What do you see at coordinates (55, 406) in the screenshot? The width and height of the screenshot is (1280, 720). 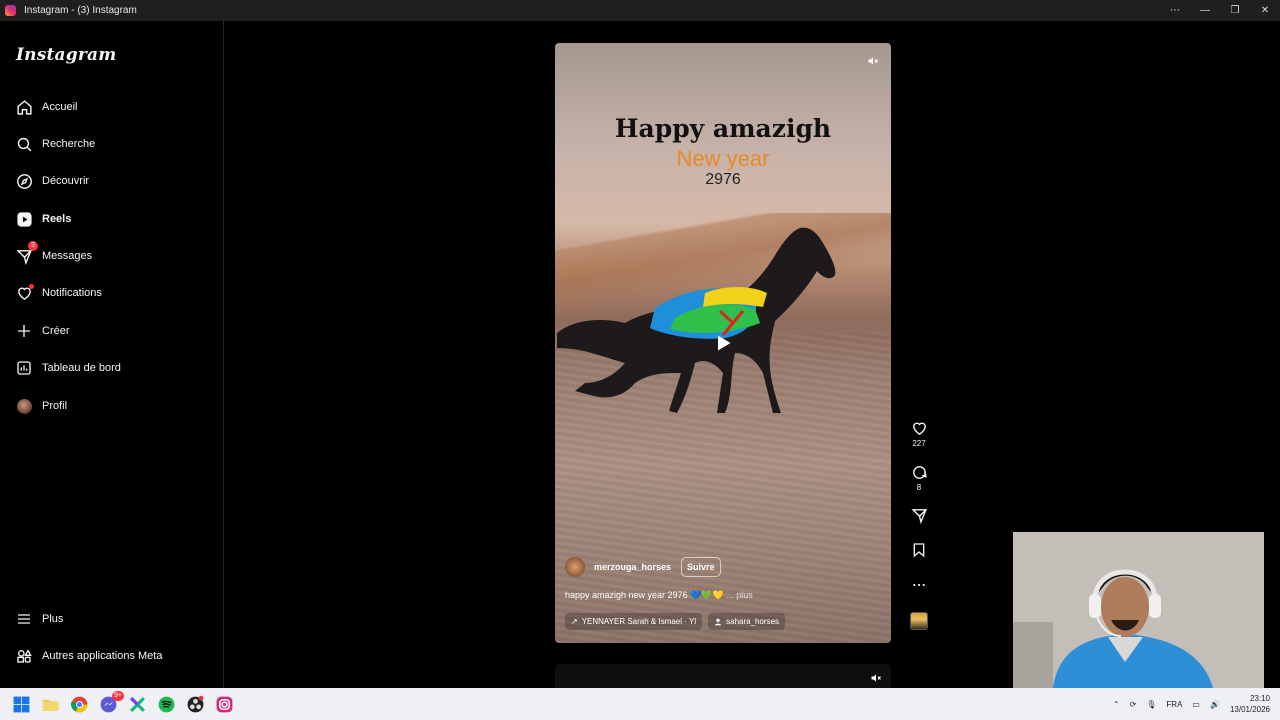 I see `sidebar-item-label: Profil` at bounding box center [55, 406].